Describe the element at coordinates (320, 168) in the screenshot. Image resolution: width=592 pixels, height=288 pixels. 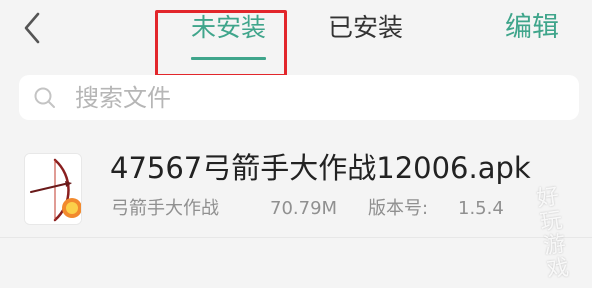
I see `file-name: 47567弓箭手大作战12006.apk` at that location.